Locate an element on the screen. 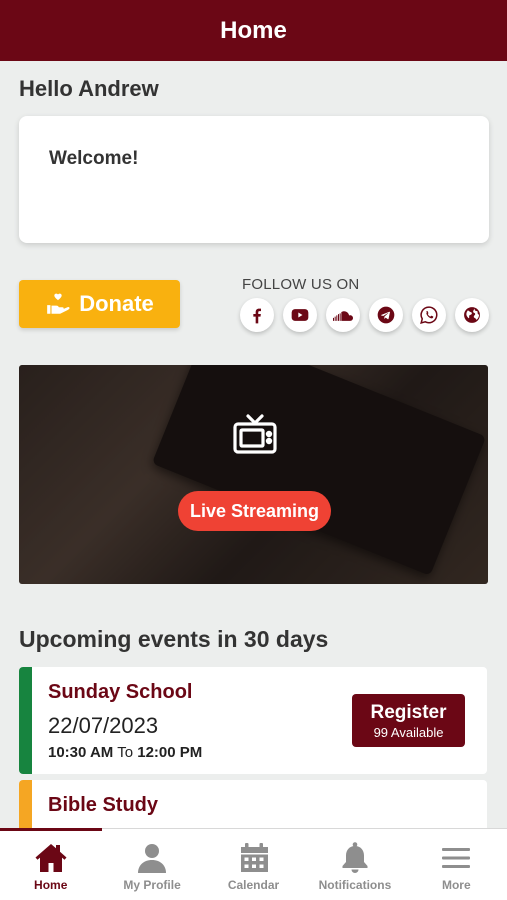 The height and width of the screenshot is (900, 507). tab-my-profile: My Profile is located at coordinates (151, 864).